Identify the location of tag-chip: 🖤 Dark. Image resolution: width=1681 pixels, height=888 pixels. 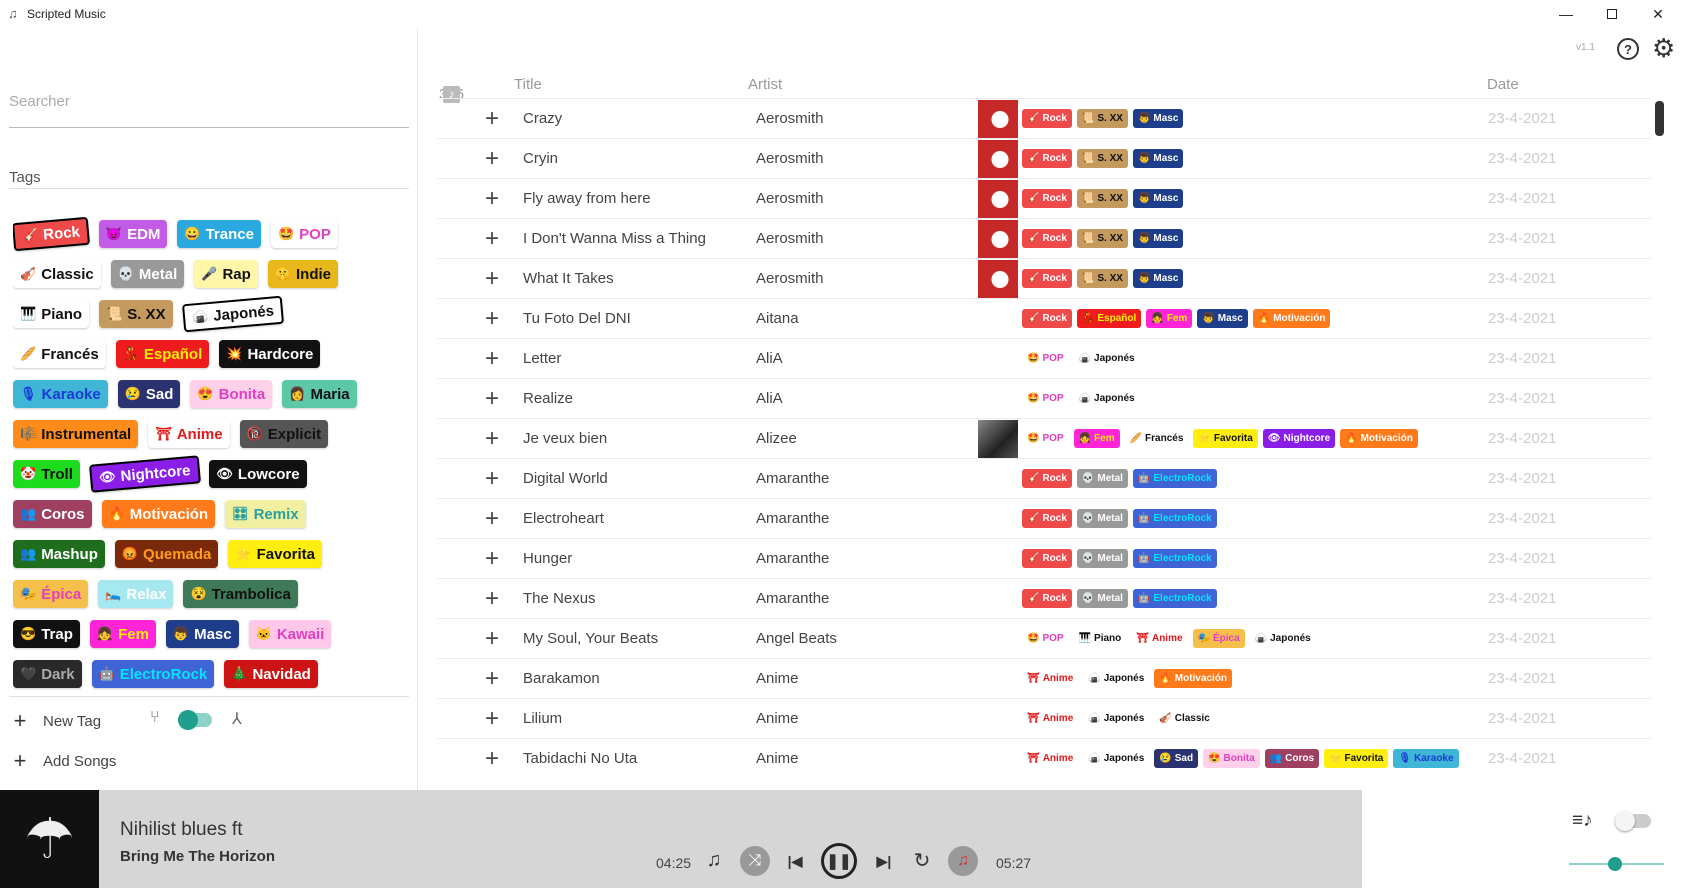
(47, 674).